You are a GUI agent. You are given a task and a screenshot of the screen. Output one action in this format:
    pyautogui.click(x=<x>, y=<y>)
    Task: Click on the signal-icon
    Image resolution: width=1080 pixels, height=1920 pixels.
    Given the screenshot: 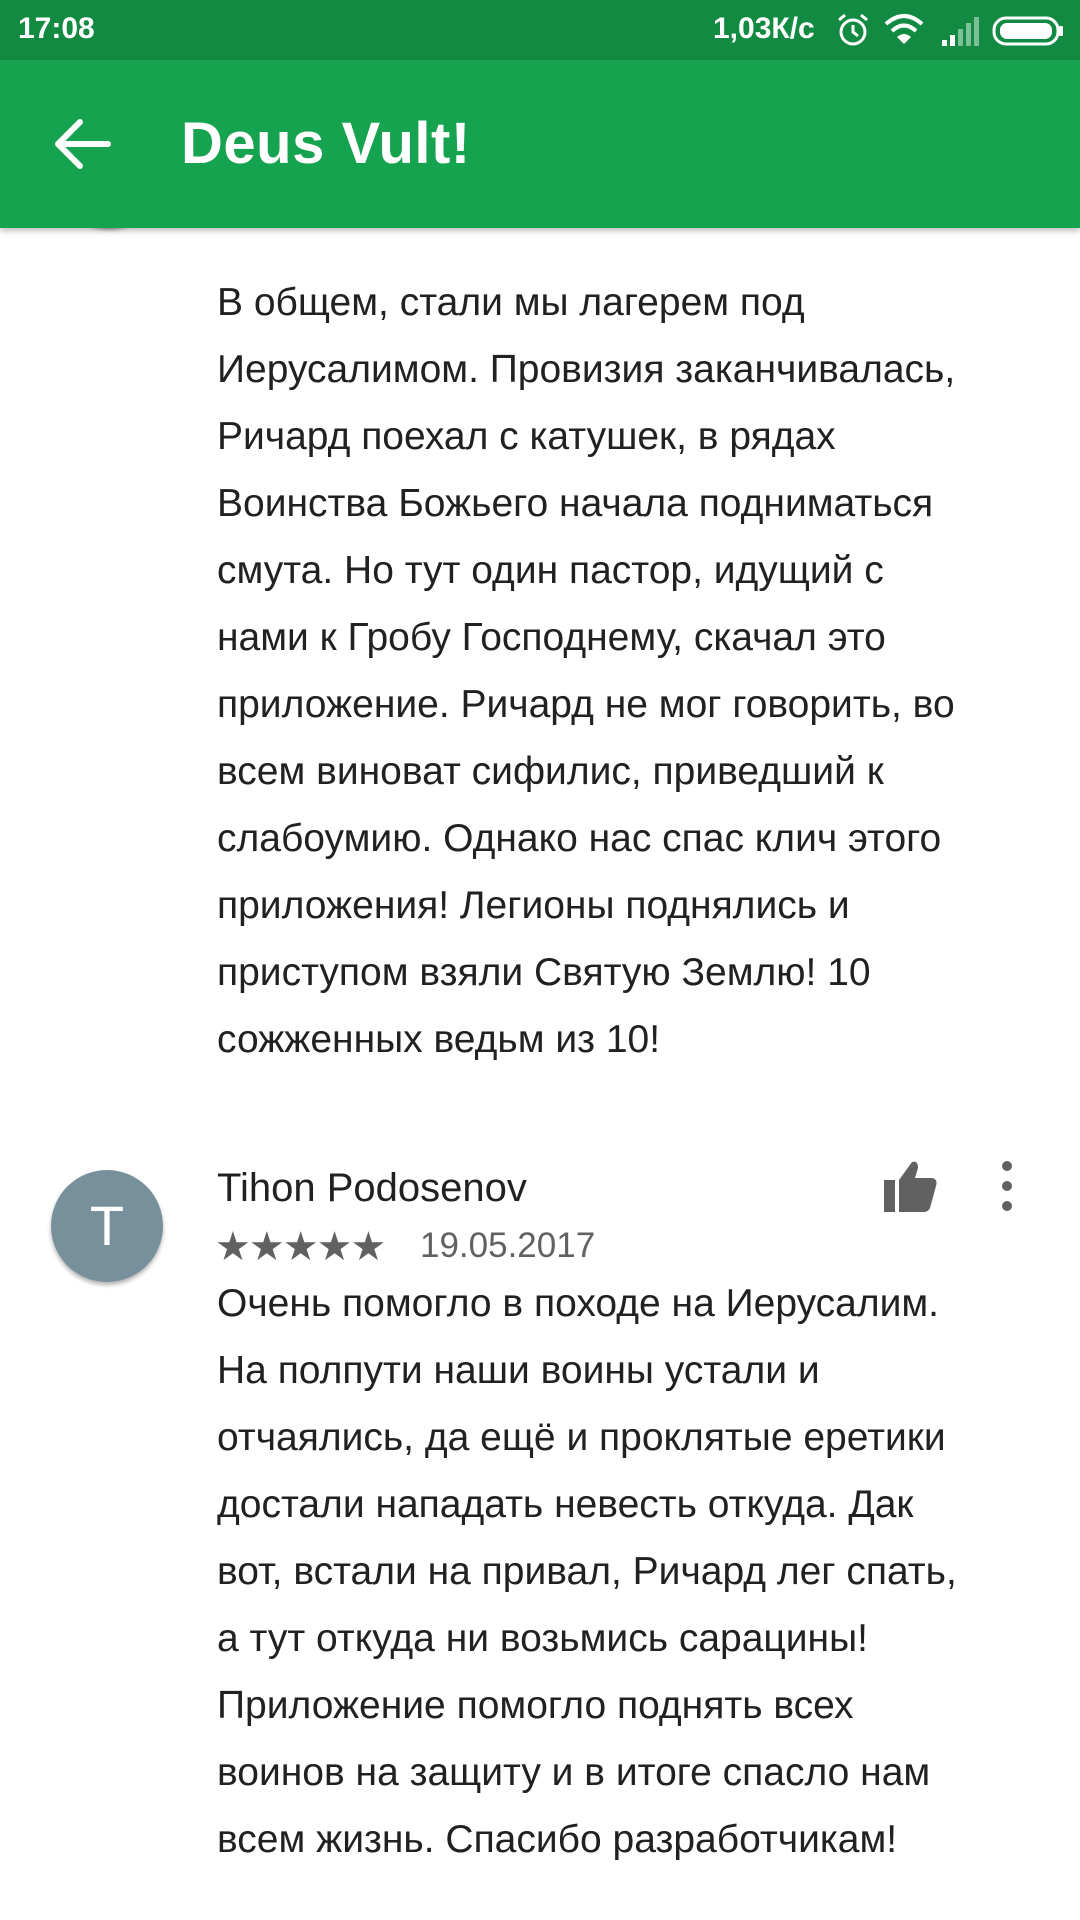 What is the action you would take?
    pyautogui.click(x=960, y=31)
    